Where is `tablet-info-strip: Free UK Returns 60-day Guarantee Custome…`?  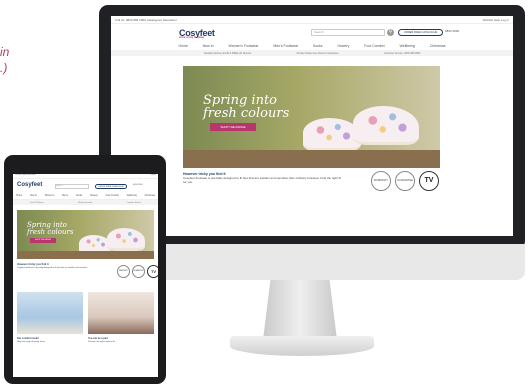 tablet-info-strip: Free UK Returns 60-day Guarantee Custome… is located at coordinates (85, 202).